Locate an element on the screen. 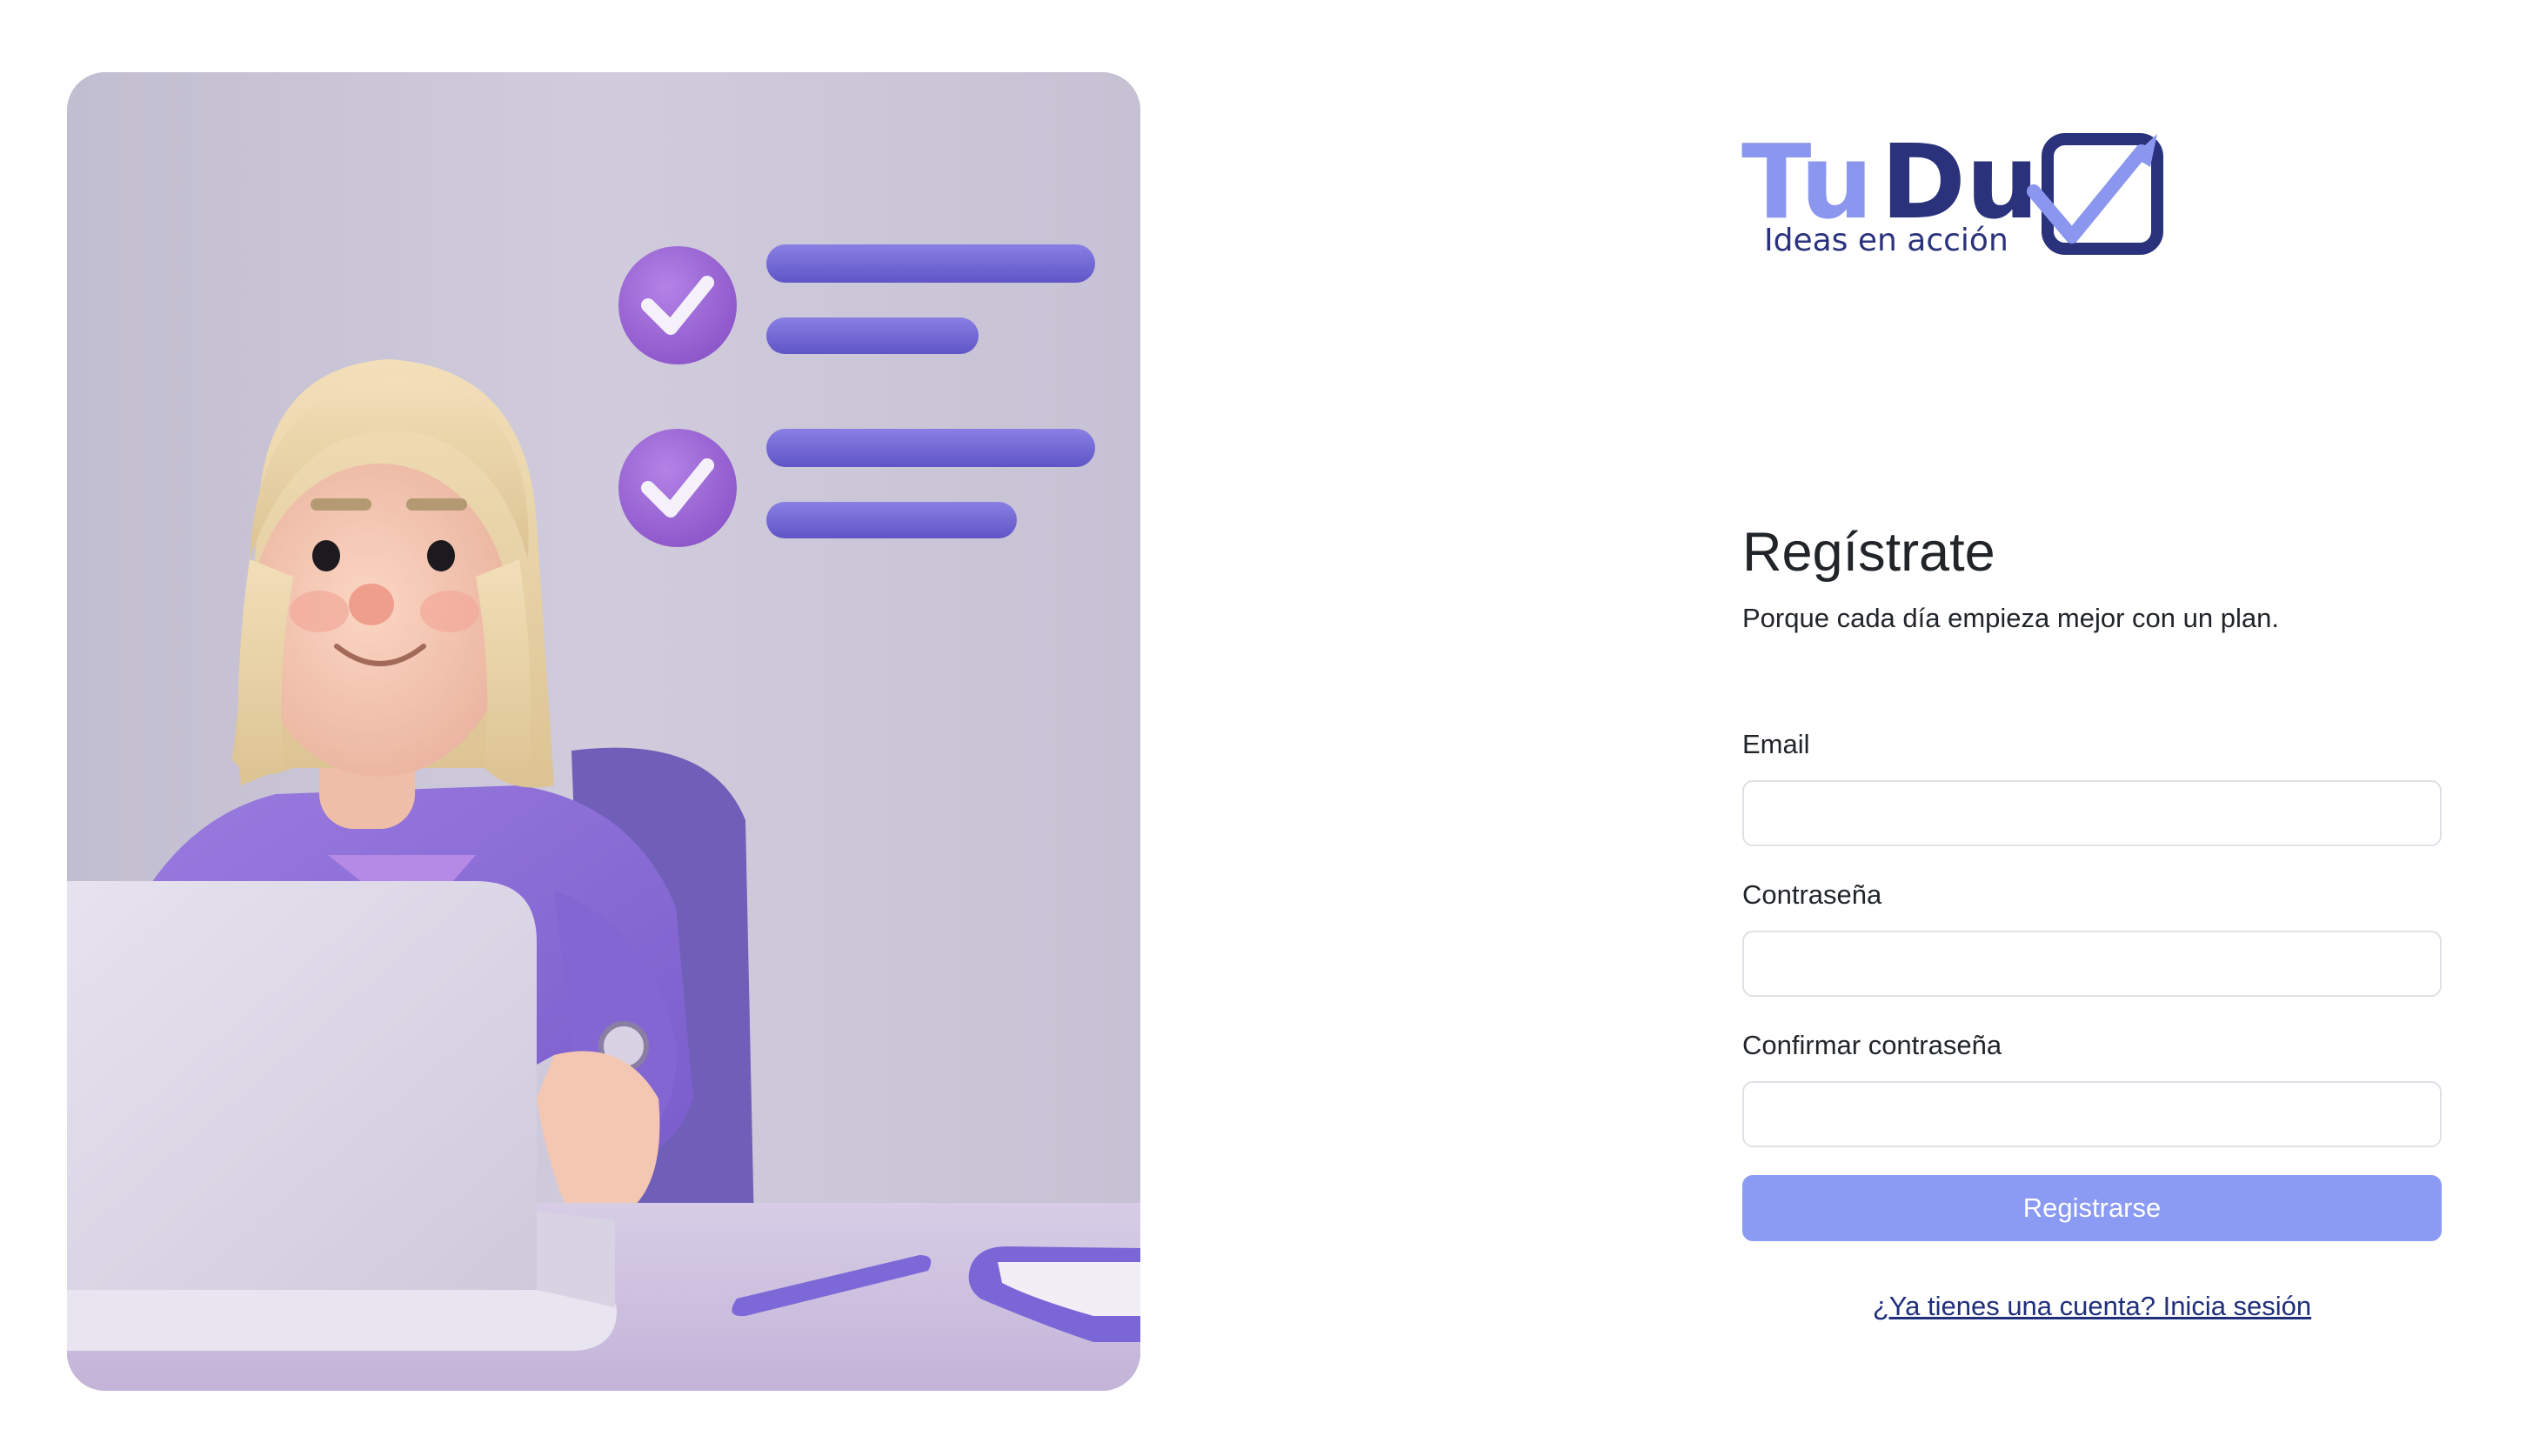  logo-tagline: Ideas en acción is located at coordinates (1886, 240).